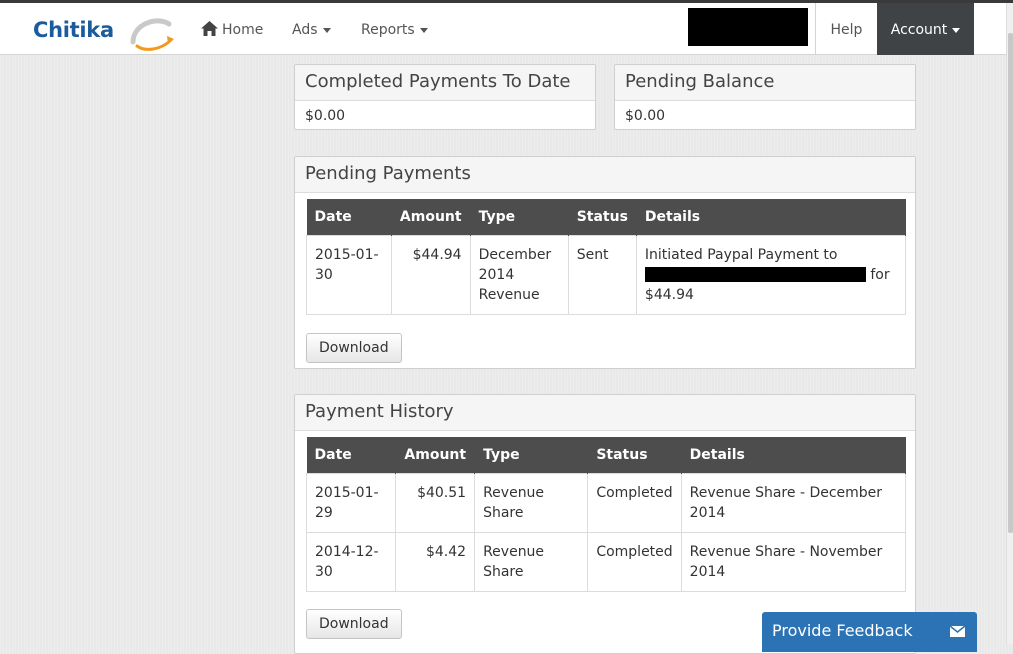 This screenshot has width=1013, height=654. Describe the element at coordinates (435, 561) in the screenshot. I see `cell-amount: $4.42` at that location.